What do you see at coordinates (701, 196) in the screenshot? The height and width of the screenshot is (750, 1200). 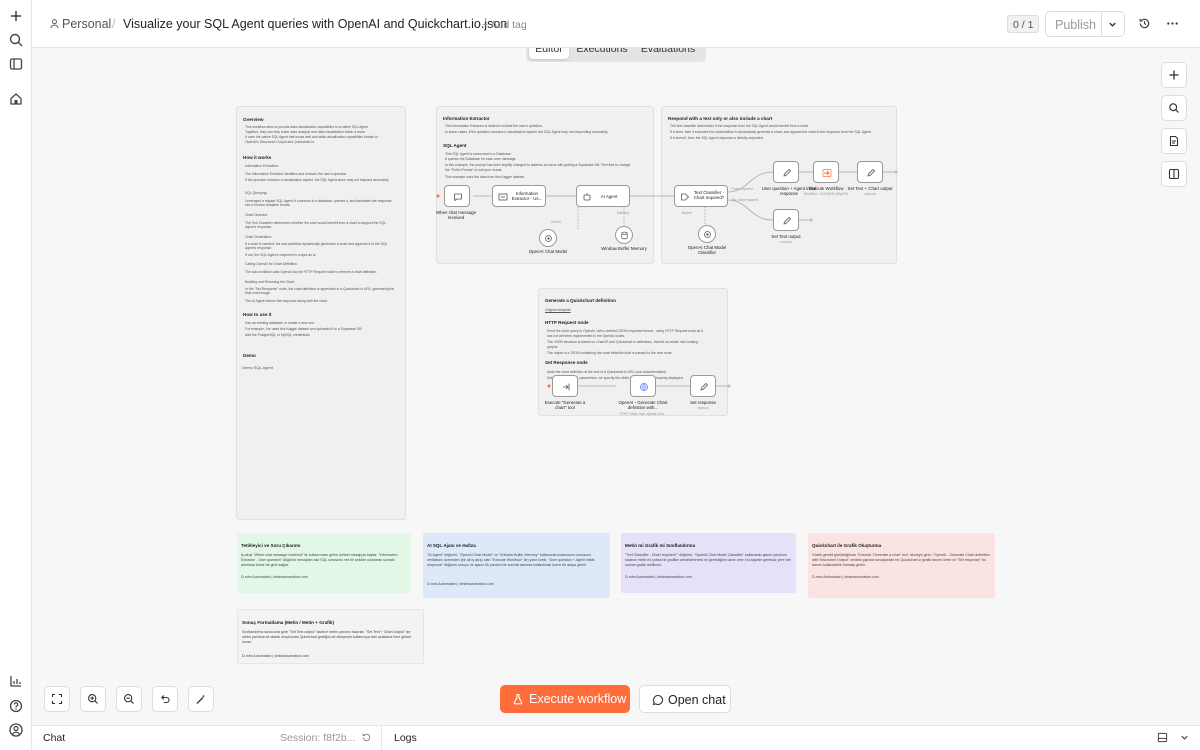 I see `node-text-classifier: Text Classifier - Chart required?` at bounding box center [701, 196].